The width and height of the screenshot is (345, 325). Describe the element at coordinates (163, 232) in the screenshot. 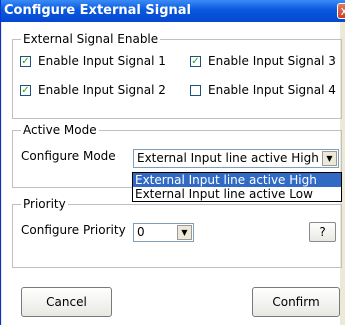

I see `configure-priority-select: 0 ▼` at that location.